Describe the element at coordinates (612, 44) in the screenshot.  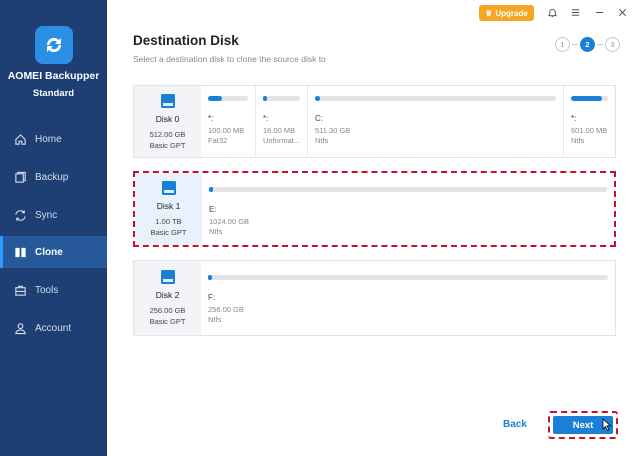
I see `step-3: 3` at that location.